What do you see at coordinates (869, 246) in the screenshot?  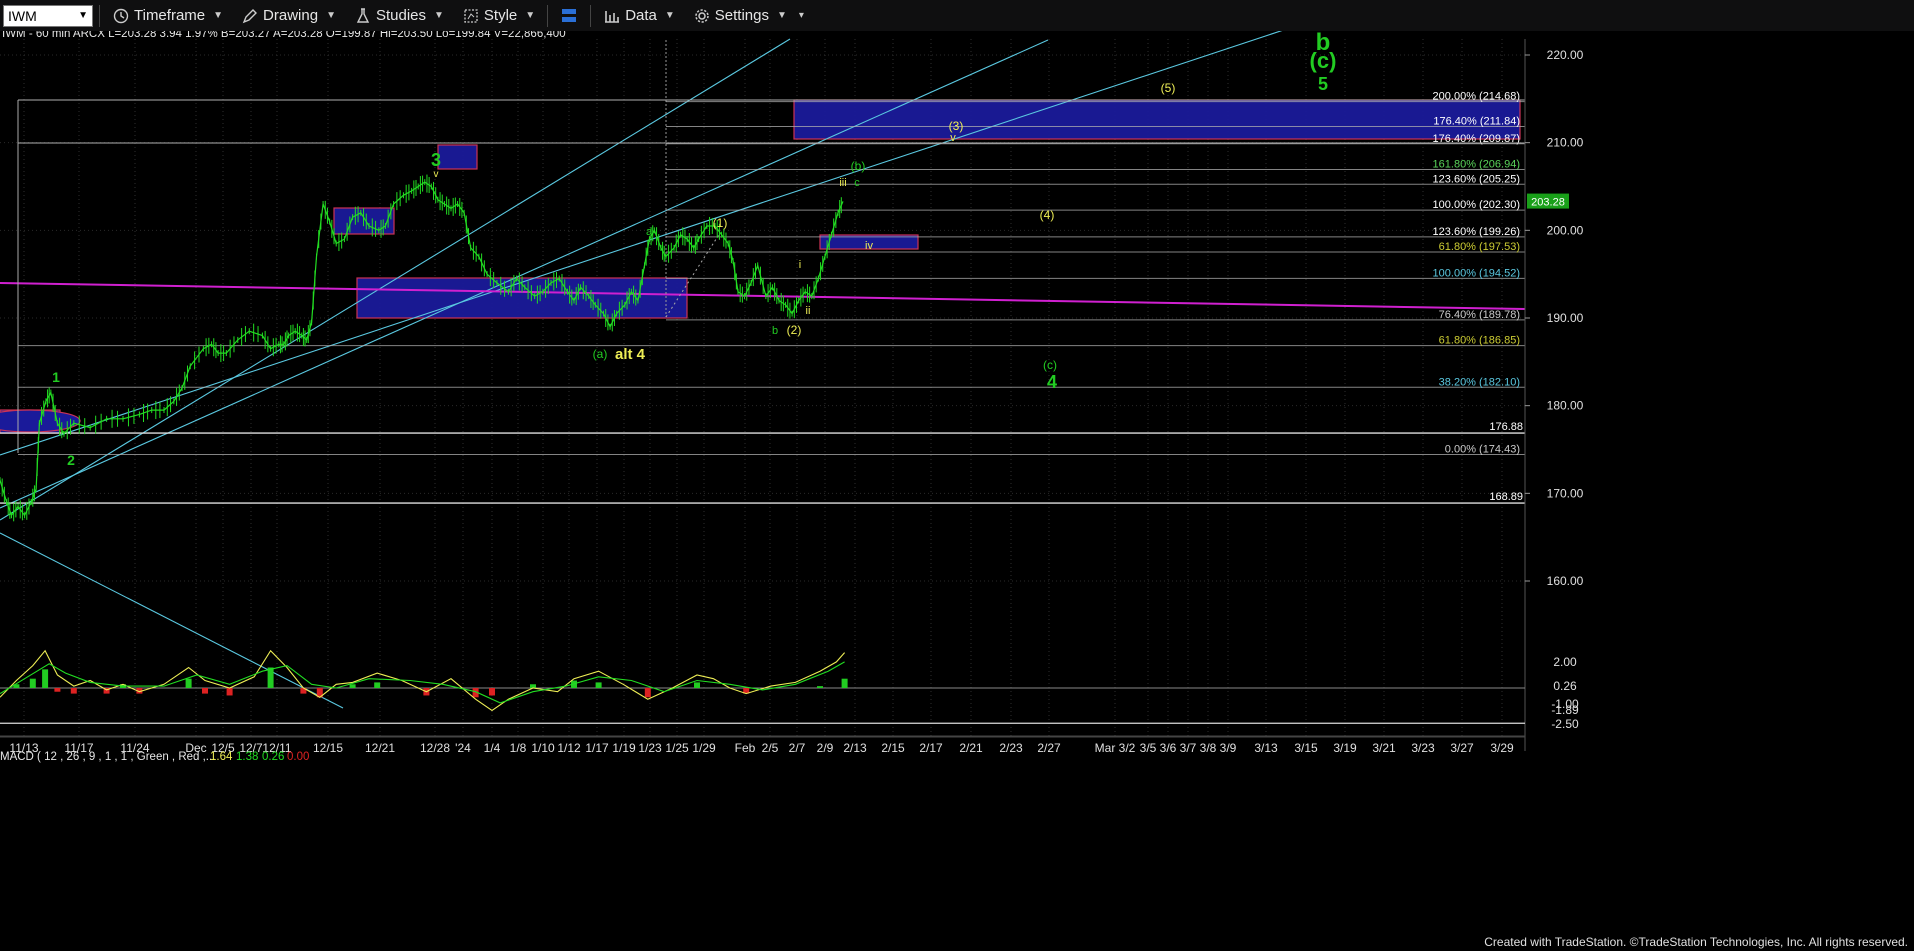 I see `wave-label: iv` at bounding box center [869, 246].